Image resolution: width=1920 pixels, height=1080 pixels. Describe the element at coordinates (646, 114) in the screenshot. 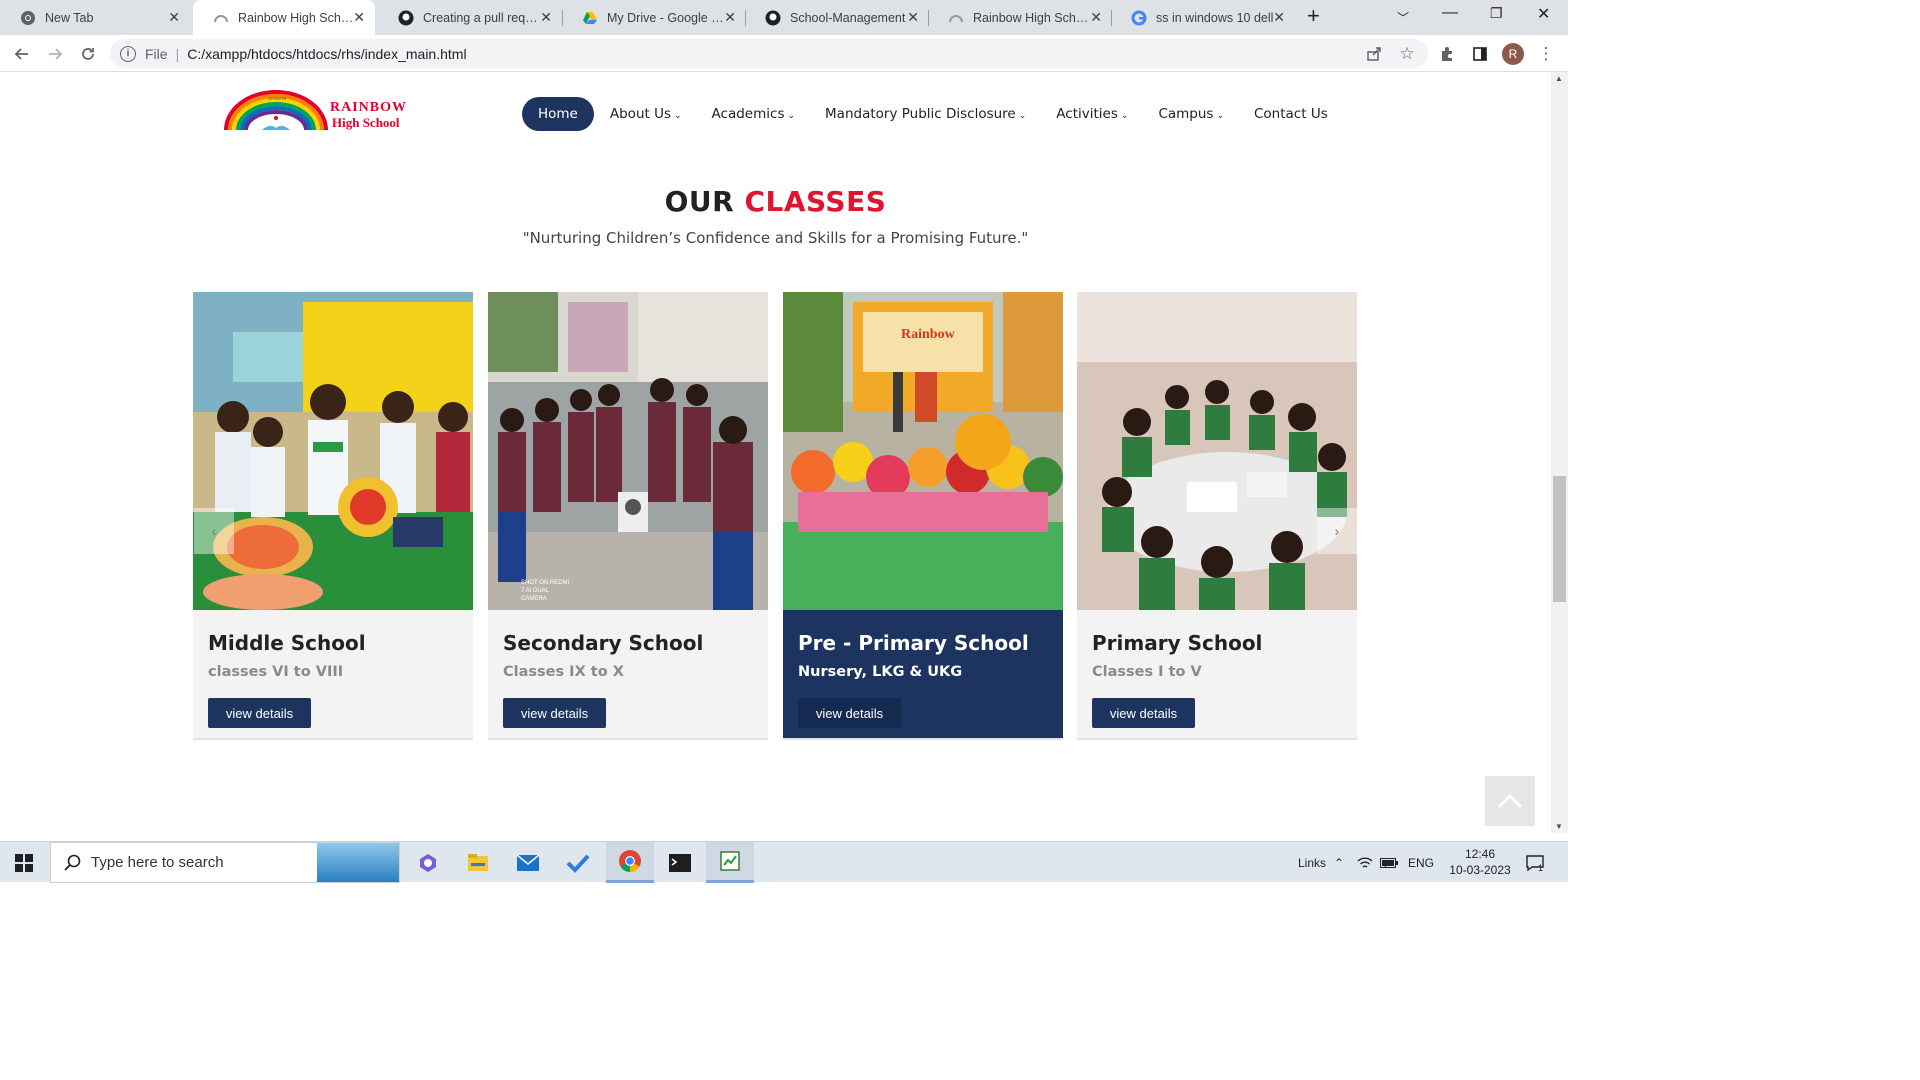

I see `nav-about-us: About Us ⌄` at that location.